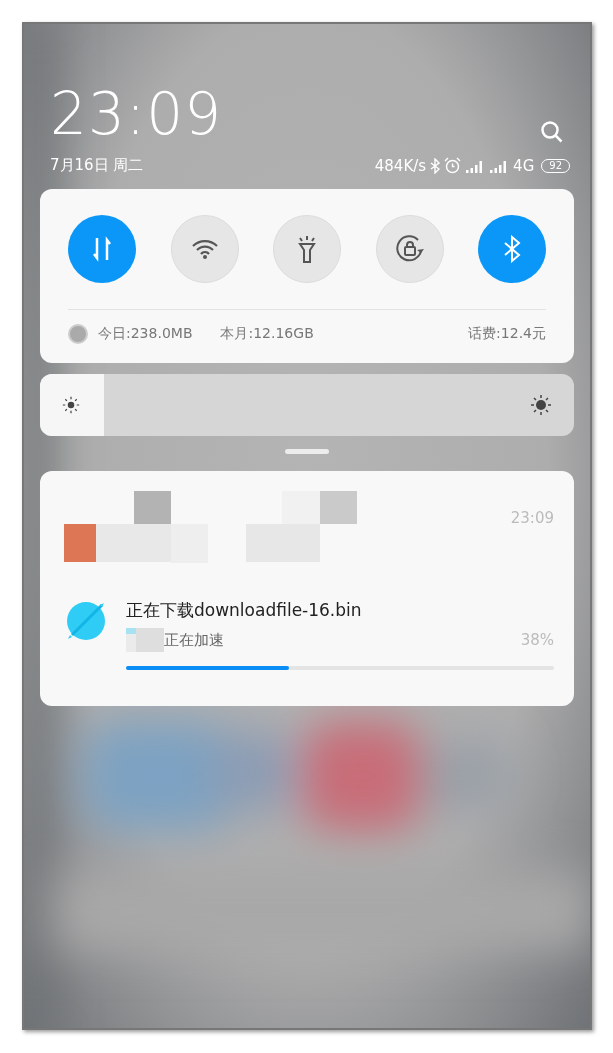 This screenshot has height=1053, width=613. What do you see at coordinates (136, 114) in the screenshot?
I see `clock-time: 23:09` at bounding box center [136, 114].